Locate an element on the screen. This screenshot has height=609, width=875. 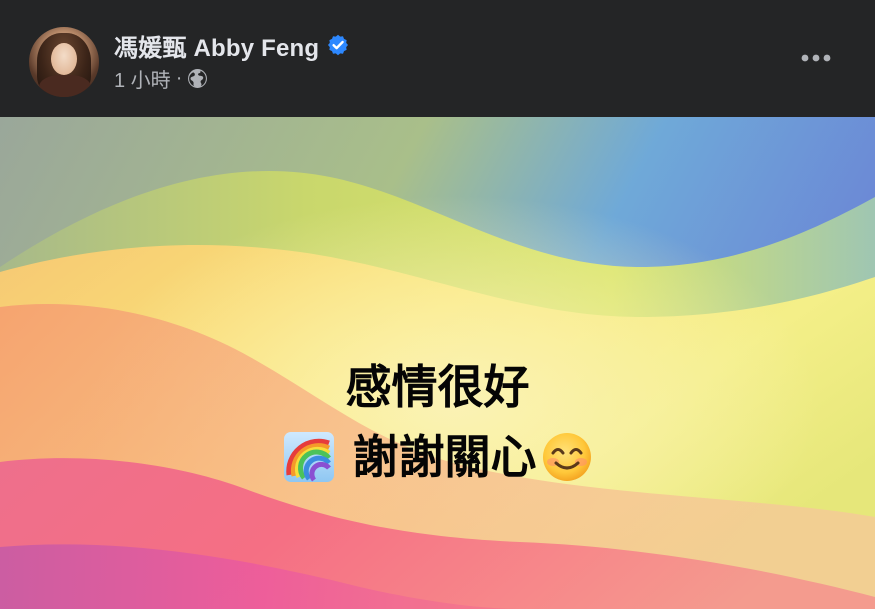
post-meta: 1 小時 · is located at coordinates (161, 78).